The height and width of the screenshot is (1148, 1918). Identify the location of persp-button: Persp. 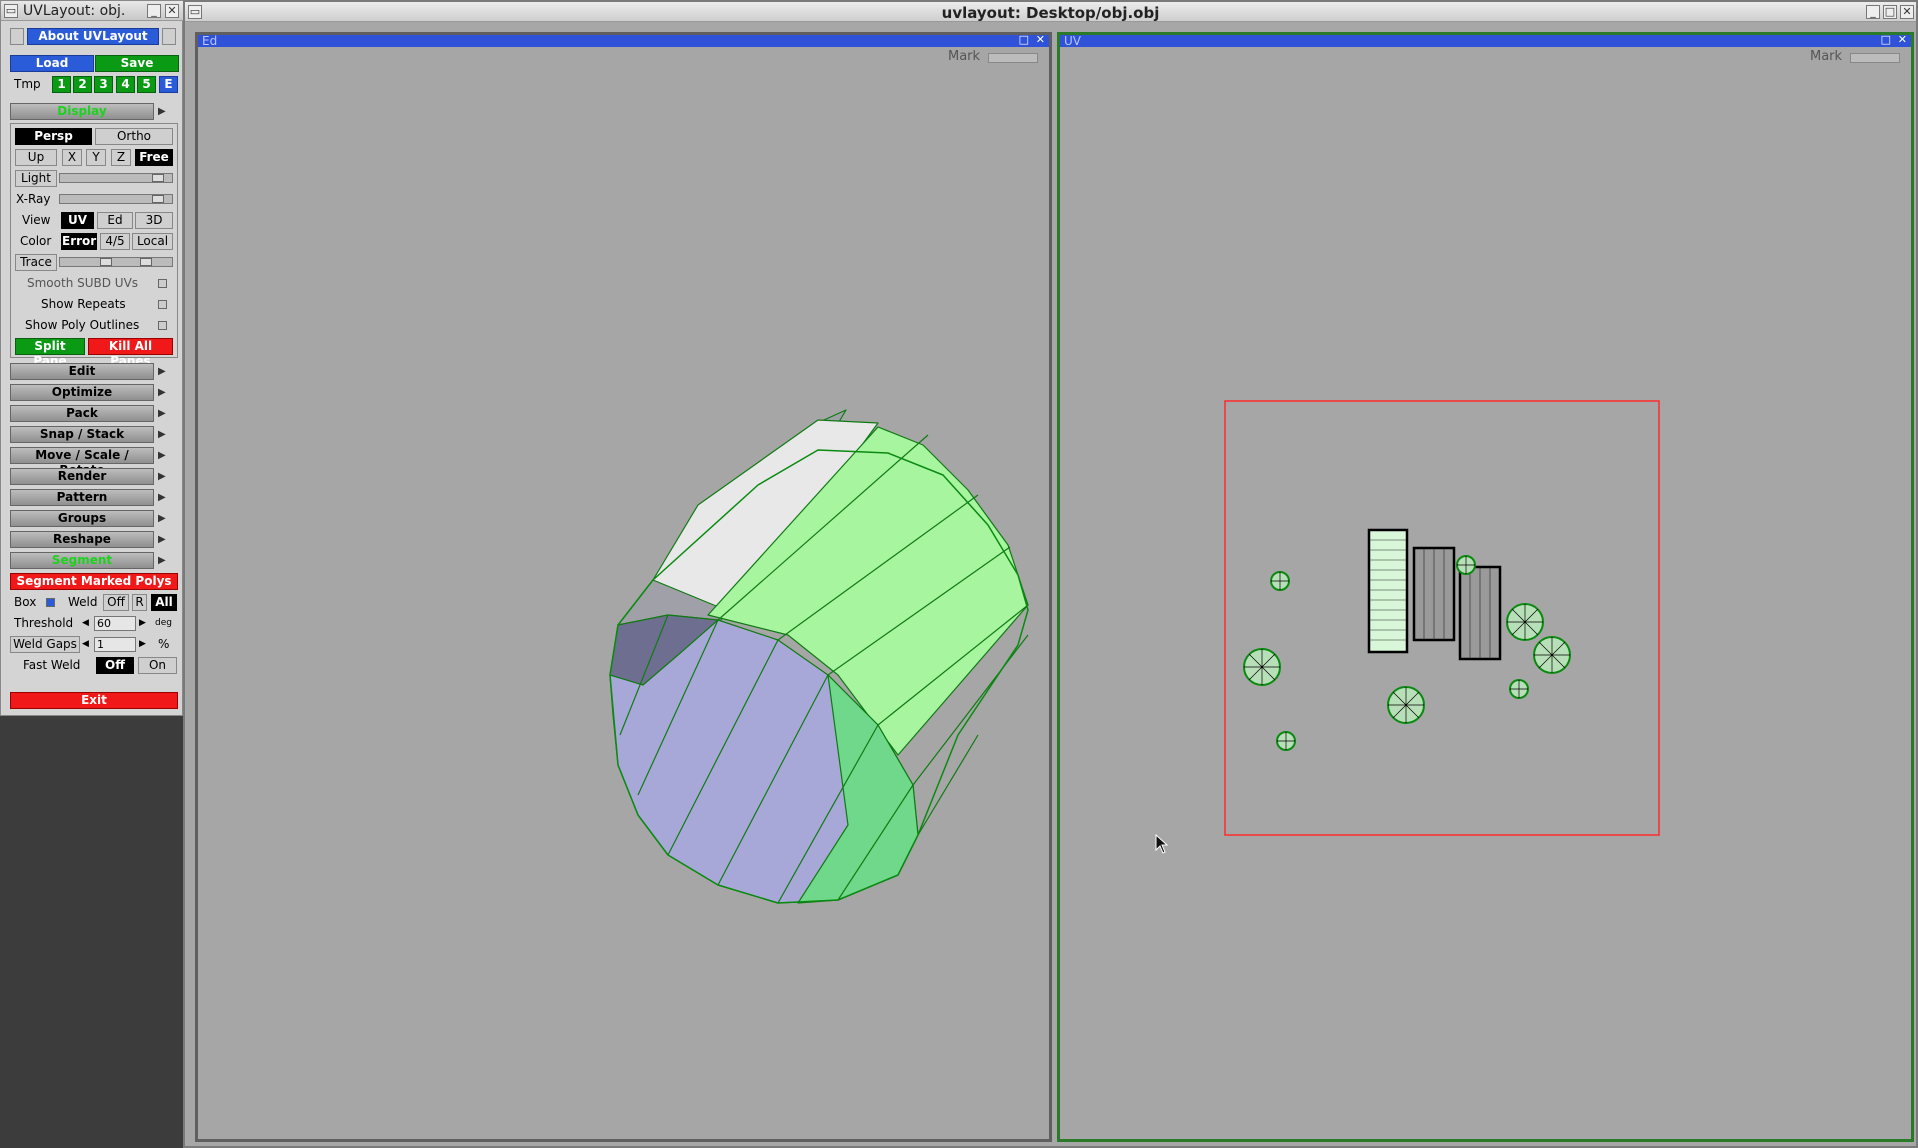
(53, 136).